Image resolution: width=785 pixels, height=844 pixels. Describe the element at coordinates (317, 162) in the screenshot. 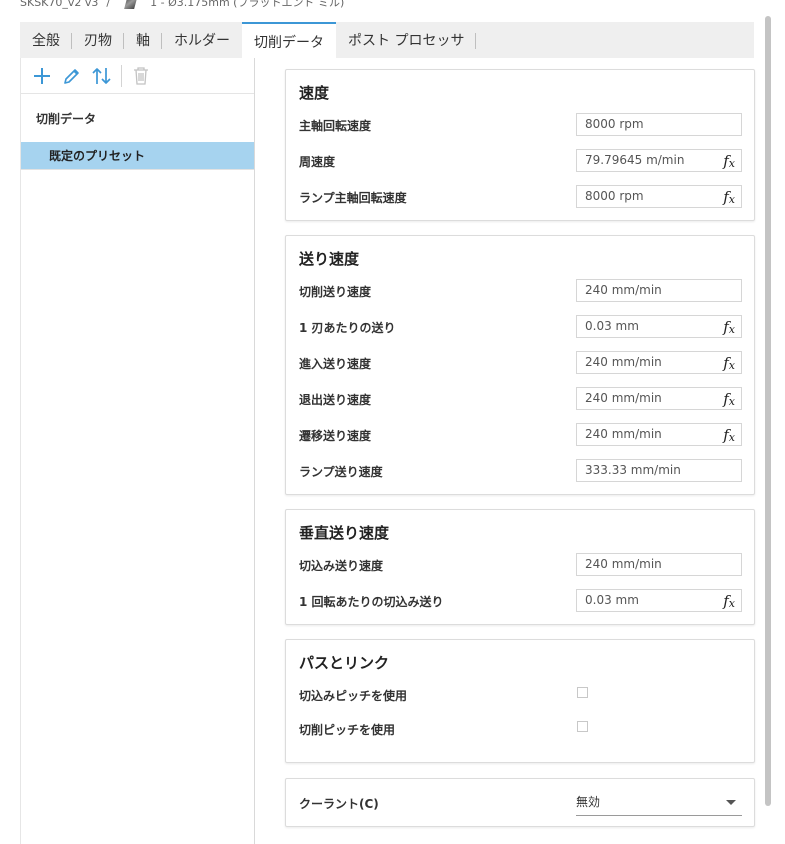

I see `surface-speed-label: 周速度` at that location.